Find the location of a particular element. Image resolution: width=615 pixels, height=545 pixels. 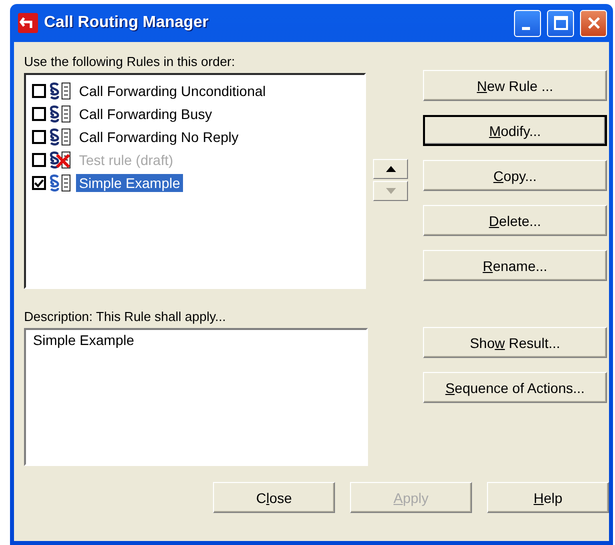

rule-disabled-icon is located at coordinates (61, 160).